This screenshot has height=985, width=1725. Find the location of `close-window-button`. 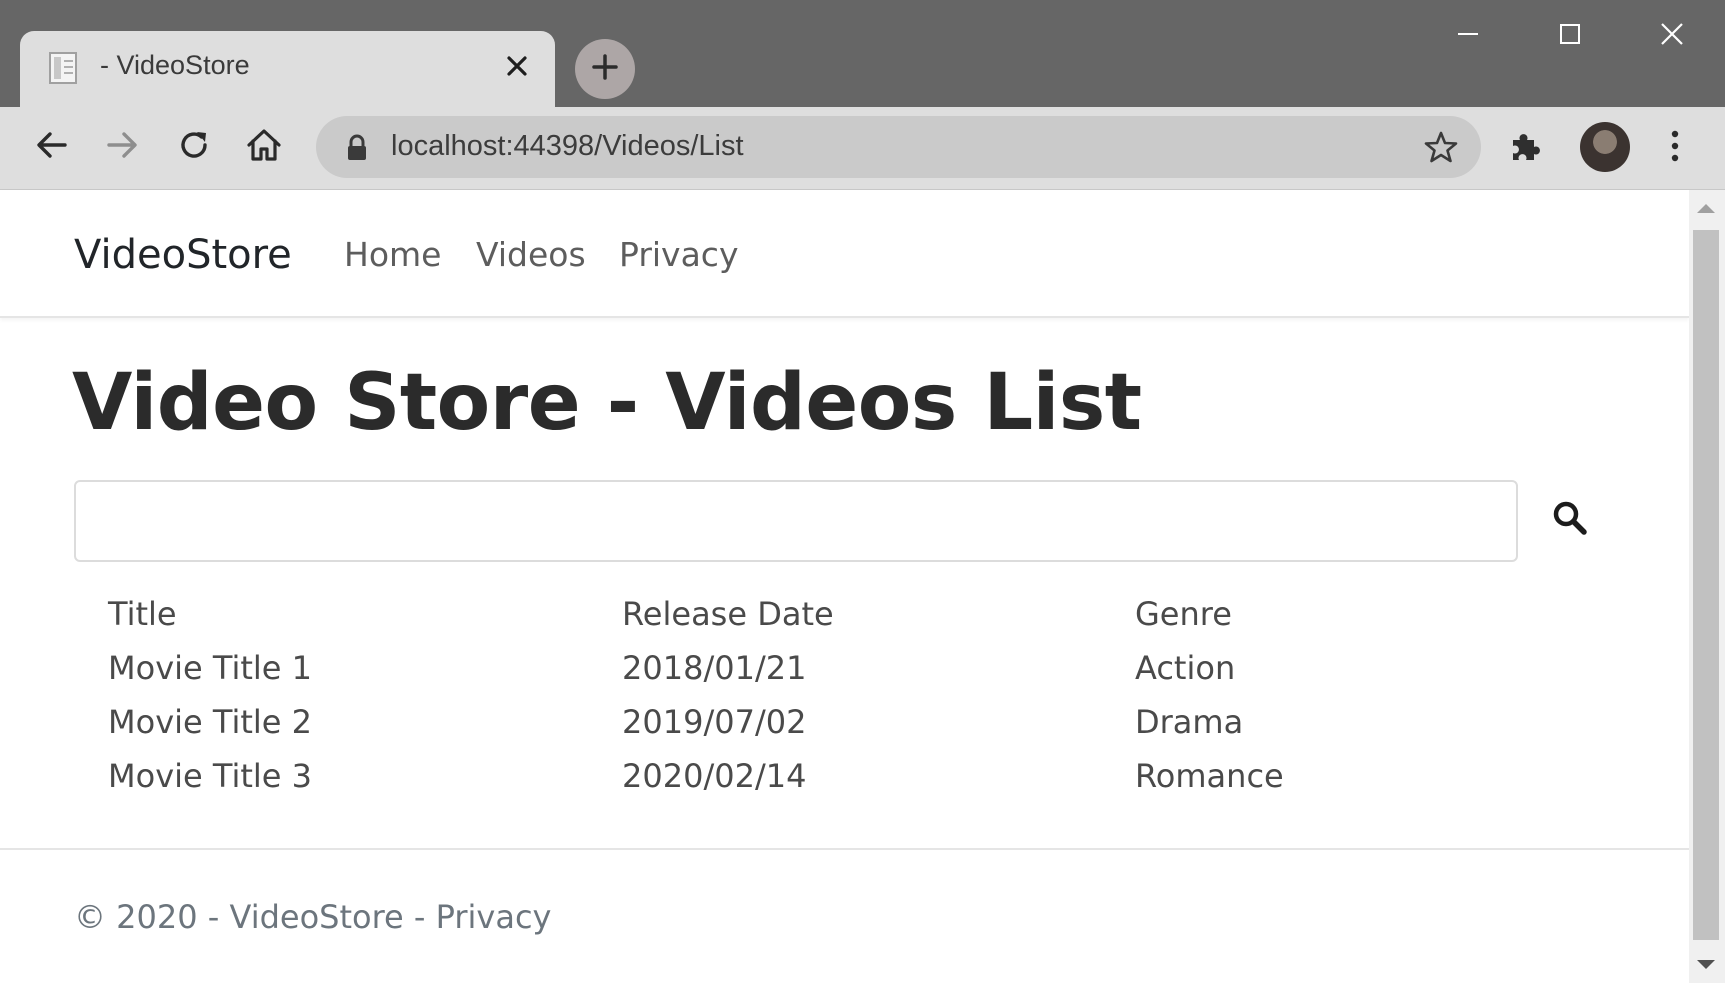

close-window-button is located at coordinates (1672, 36).